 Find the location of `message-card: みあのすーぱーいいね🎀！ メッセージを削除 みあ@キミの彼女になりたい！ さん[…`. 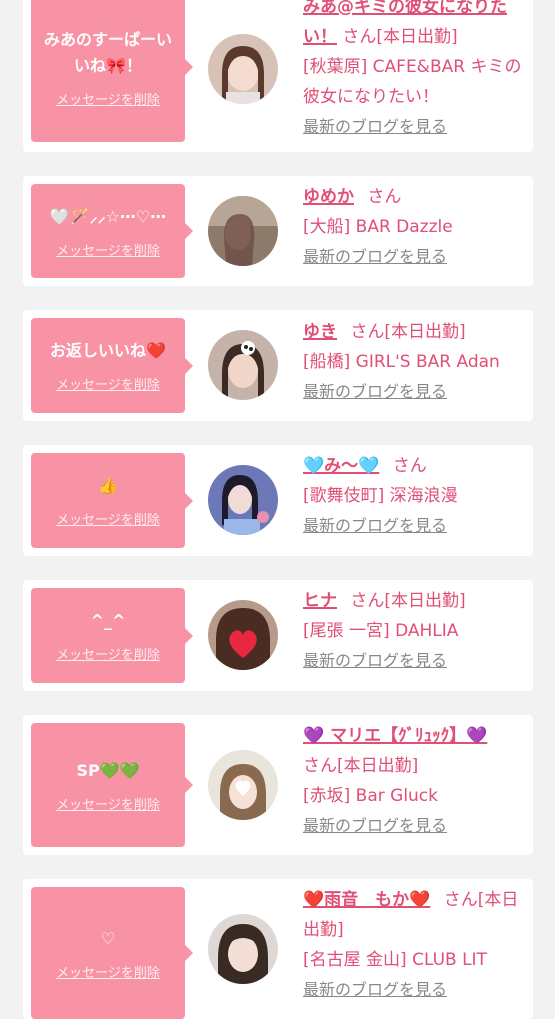

message-card: みあのすーぱーいいね🎀！ メッセージを削除 みあ@キミの彼女になりたい！ さん[… is located at coordinates (278, 76).